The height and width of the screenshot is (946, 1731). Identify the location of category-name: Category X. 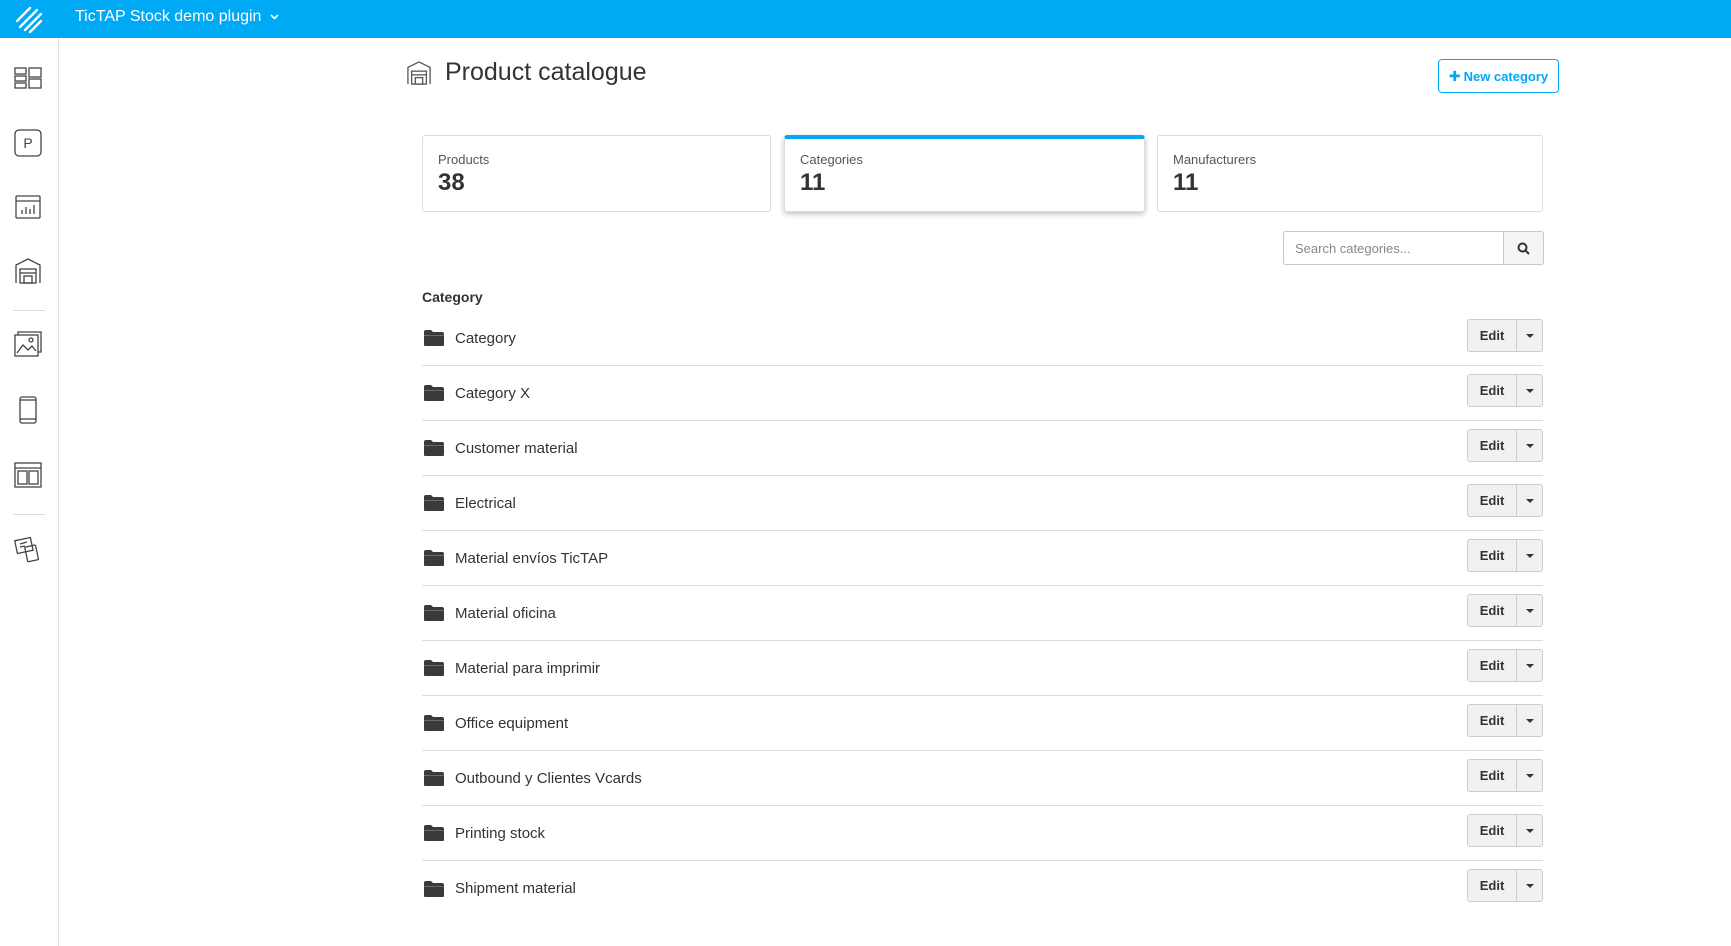
(492, 393).